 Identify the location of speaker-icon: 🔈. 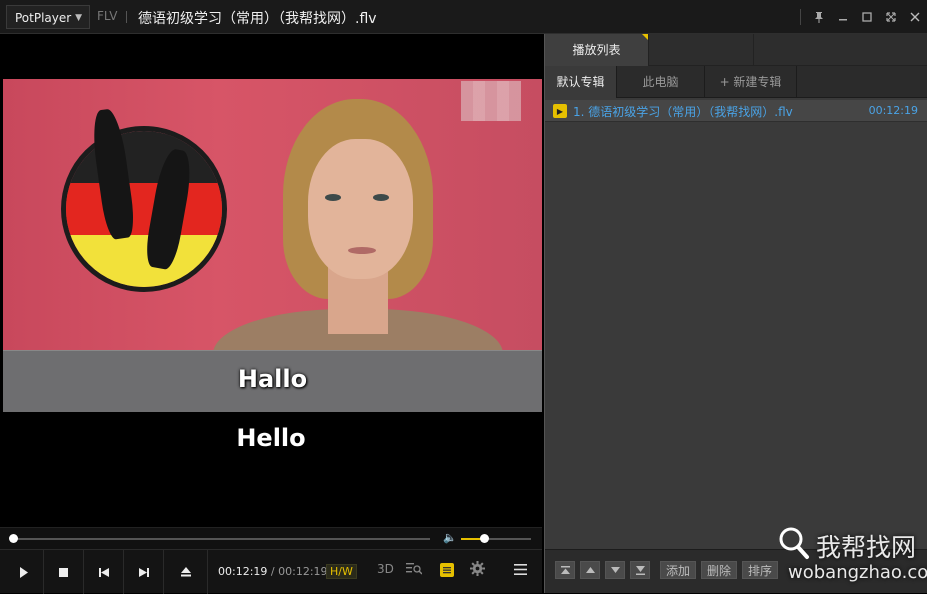
(450, 537).